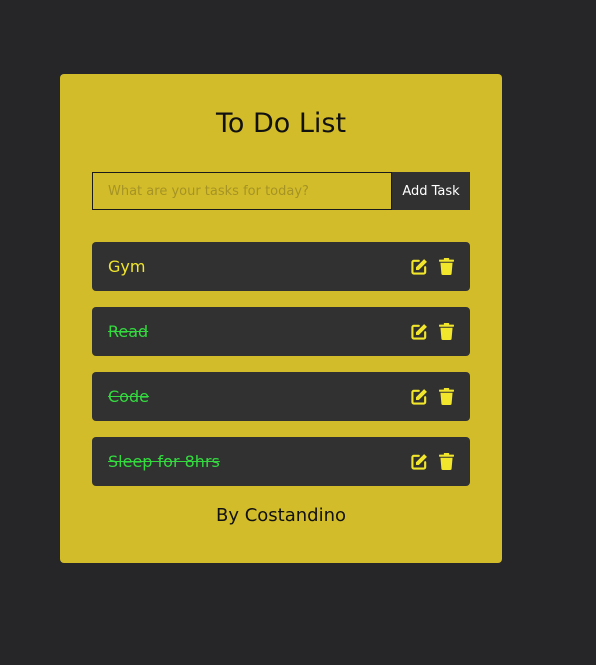  What do you see at coordinates (281, 461) in the screenshot?
I see `task-item: Sleep for 8hrs` at bounding box center [281, 461].